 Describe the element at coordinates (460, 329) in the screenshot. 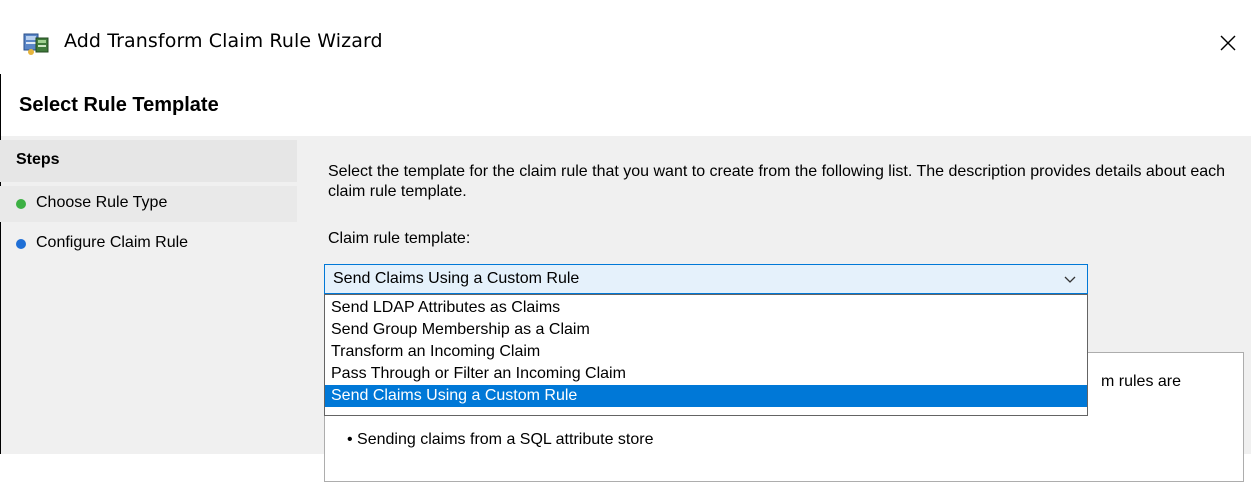

I see `option-label: Send Group Membership as a Claim` at that location.